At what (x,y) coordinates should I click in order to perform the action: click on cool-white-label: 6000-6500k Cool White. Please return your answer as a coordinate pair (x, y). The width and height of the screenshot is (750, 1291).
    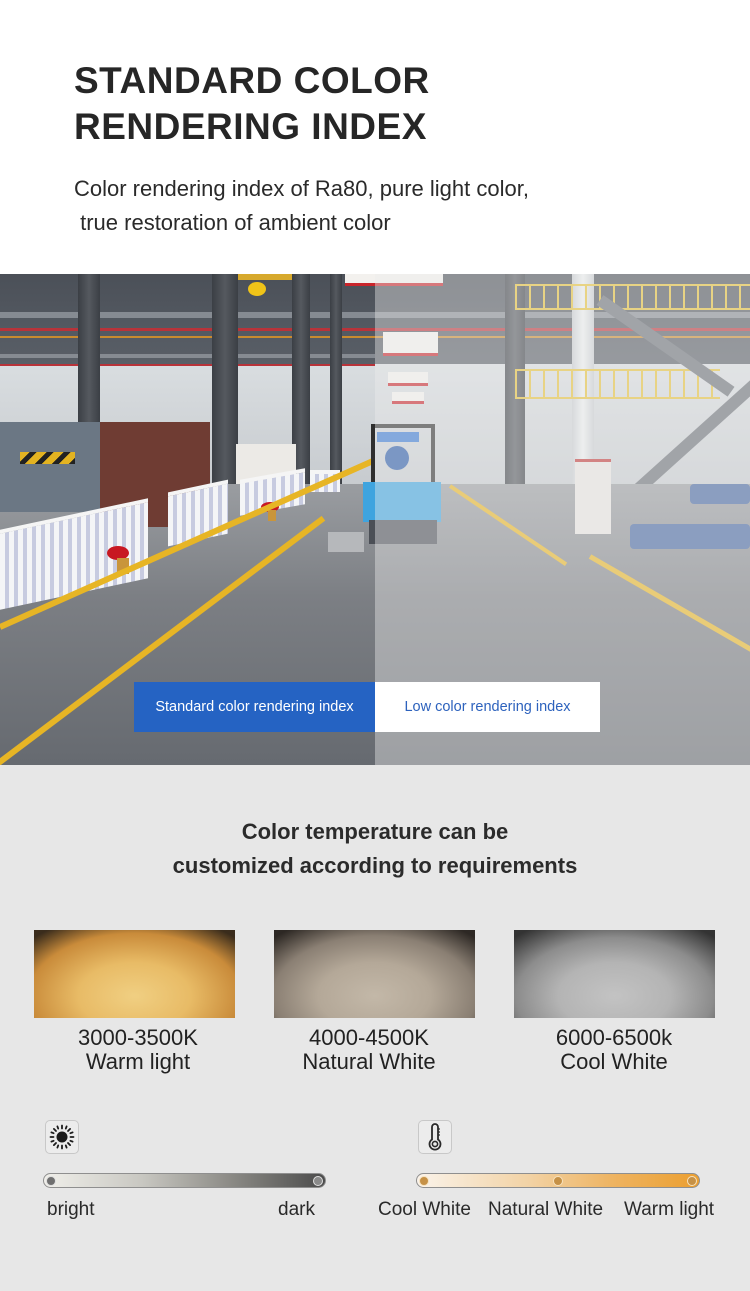
    Looking at the image, I should click on (614, 1050).